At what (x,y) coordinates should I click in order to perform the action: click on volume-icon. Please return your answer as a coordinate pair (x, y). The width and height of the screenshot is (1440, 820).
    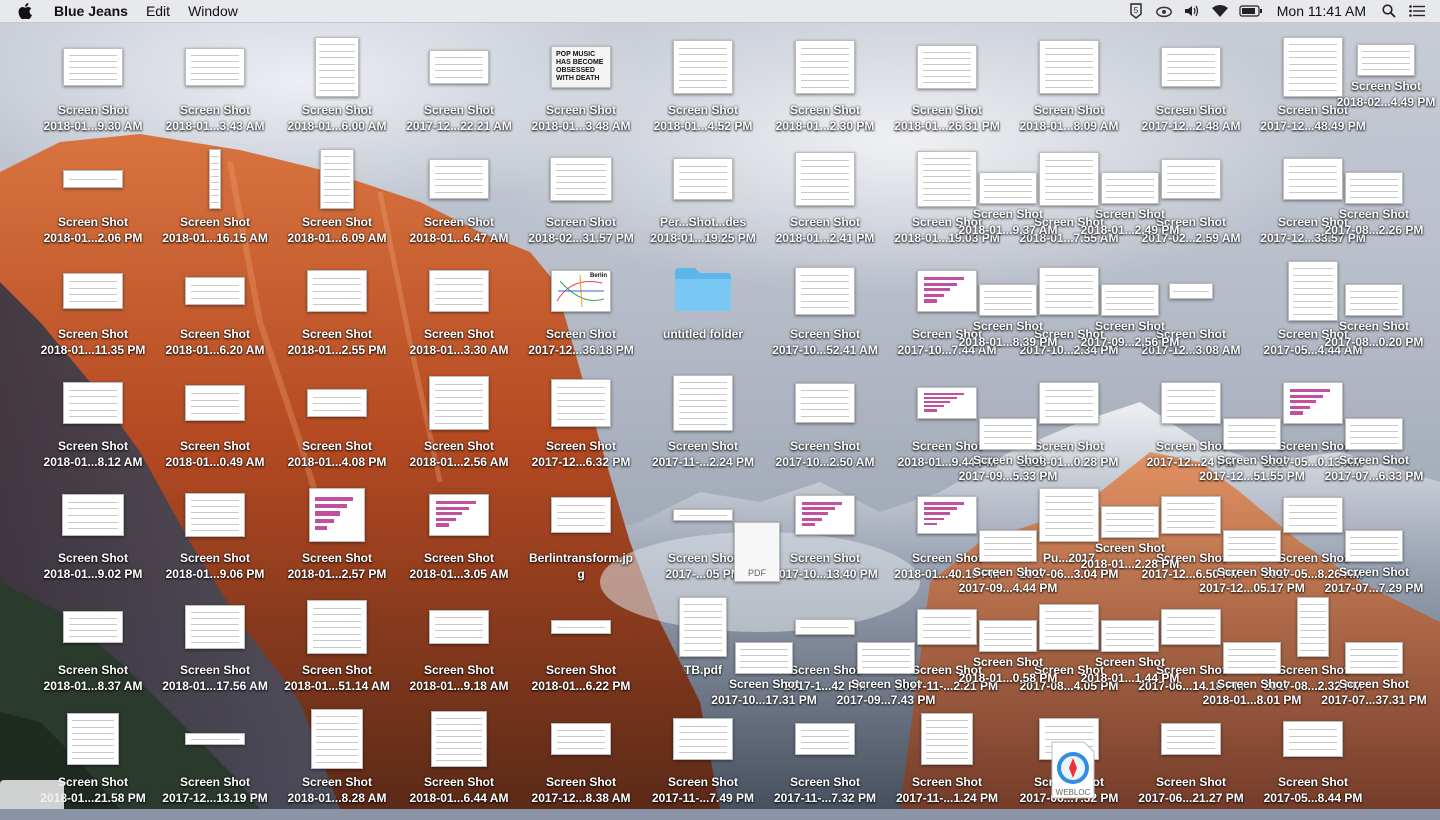
    Looking at the image, I should click on (1192, 11).